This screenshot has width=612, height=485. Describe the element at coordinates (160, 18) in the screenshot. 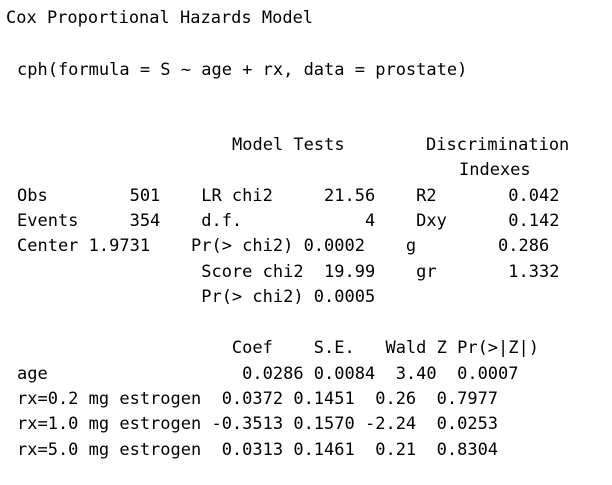

I see `page-title: Cox Proportional Hazards Model` at that location.